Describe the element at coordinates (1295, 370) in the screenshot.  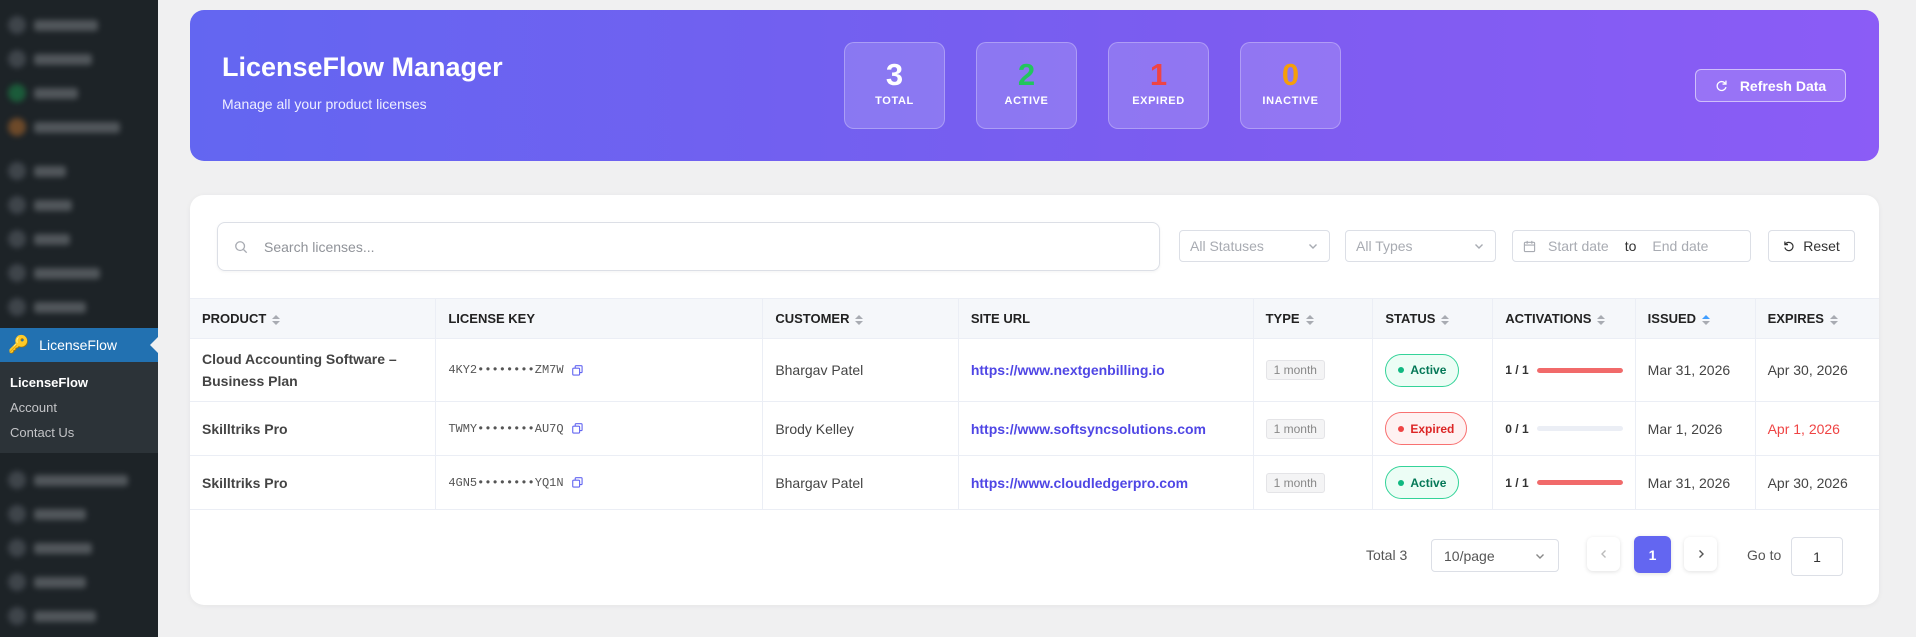
I see `type-tag: 1 month` at that location.